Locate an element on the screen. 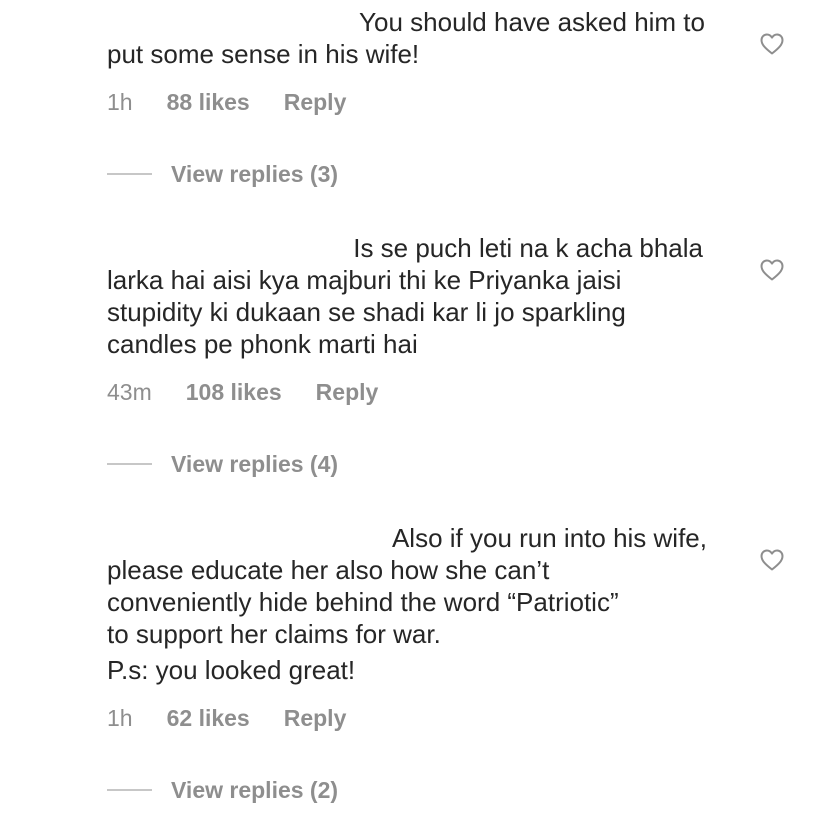 The height and width of the screenshot is (821, 828). view-replies-button: View replies (4) is located at coordinates (222, 464).